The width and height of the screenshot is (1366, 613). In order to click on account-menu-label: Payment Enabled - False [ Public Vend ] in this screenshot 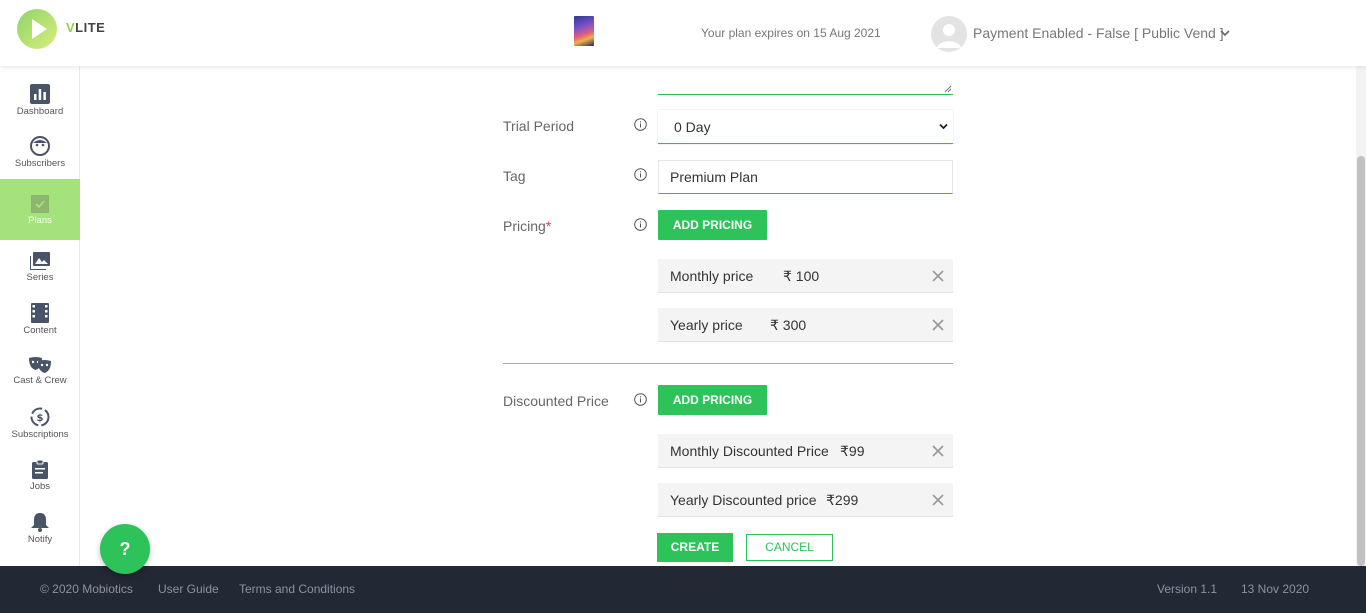, I will do `click(1098, 33)`.